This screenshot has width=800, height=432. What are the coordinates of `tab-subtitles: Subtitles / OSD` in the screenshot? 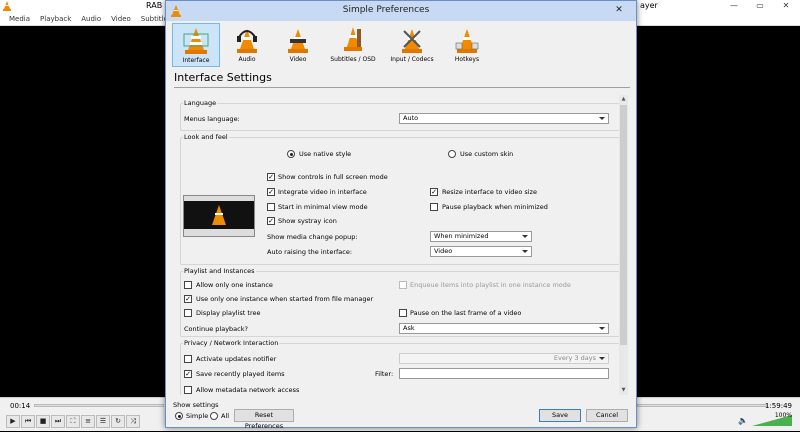 It's located at (353, 45).